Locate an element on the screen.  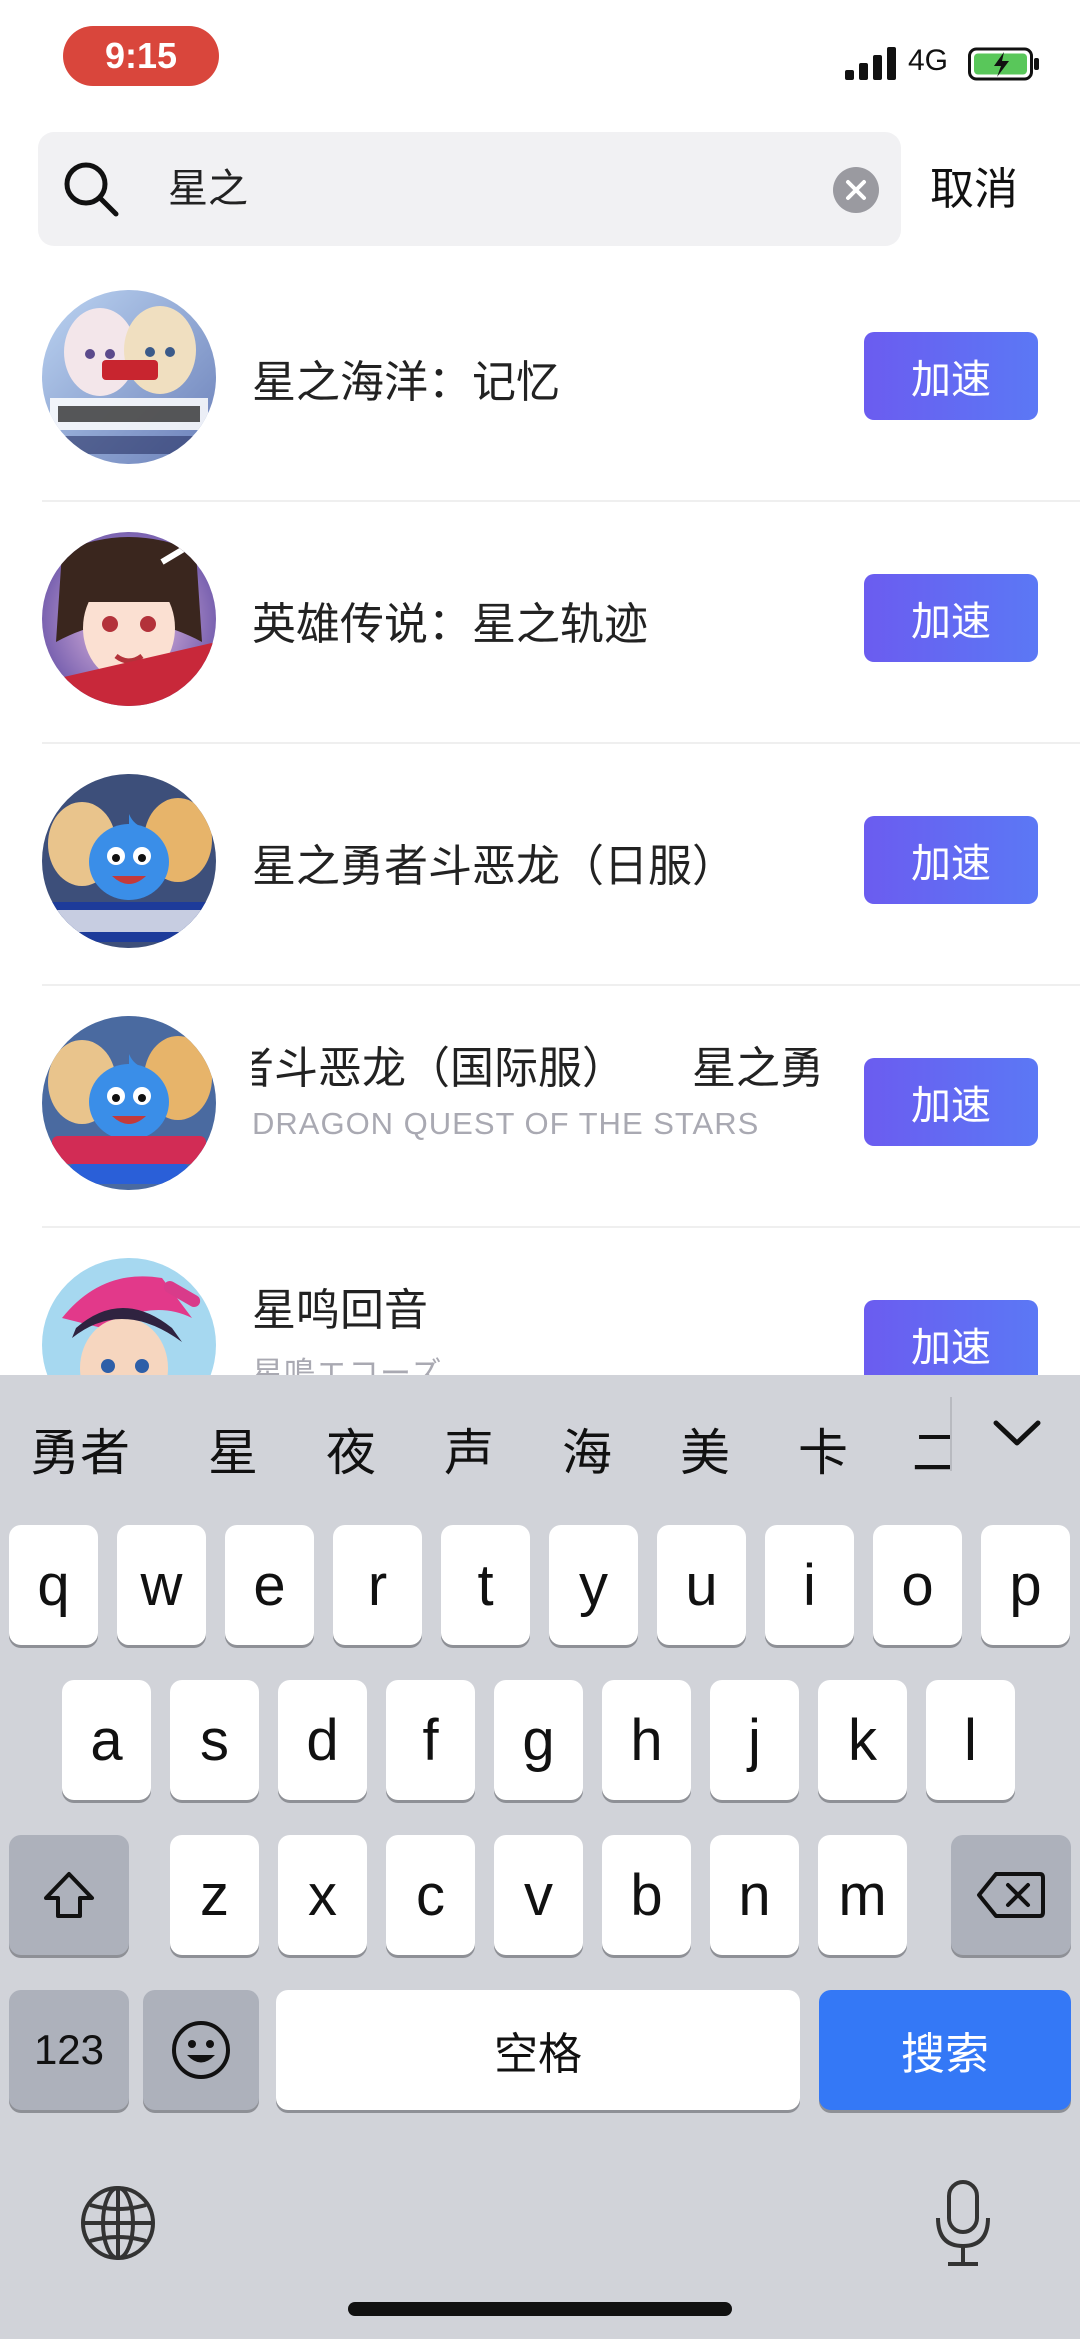
mic-icon is located at coordinates (963, 2223).